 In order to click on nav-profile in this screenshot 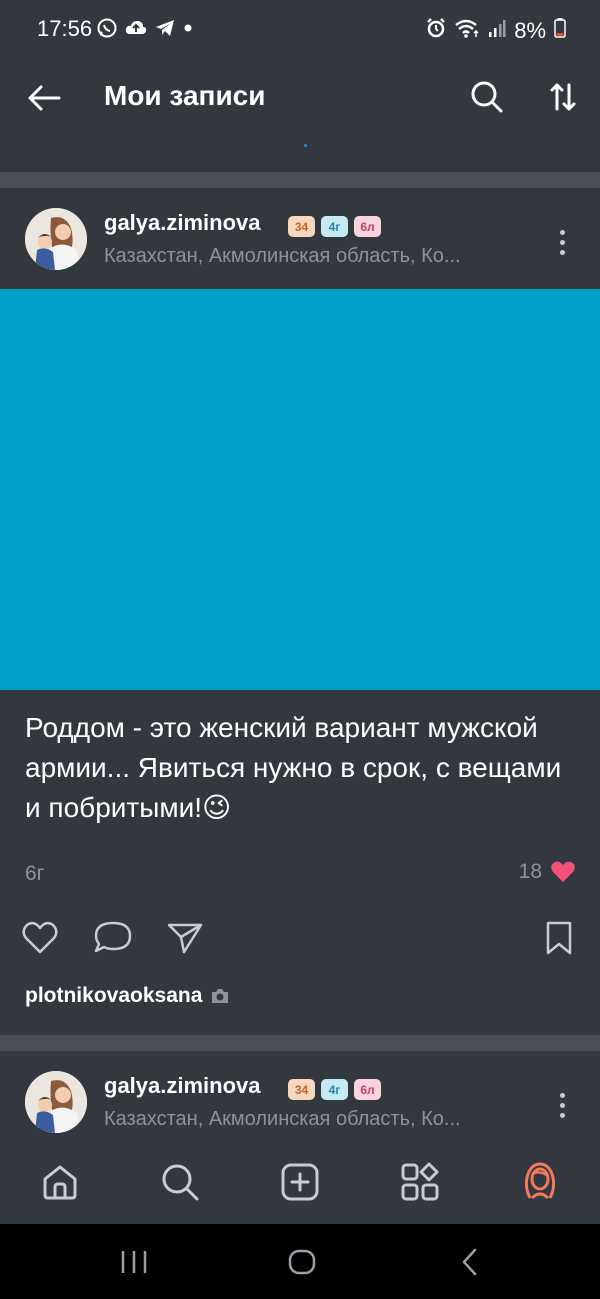, I will do `click(540, 1182)`.